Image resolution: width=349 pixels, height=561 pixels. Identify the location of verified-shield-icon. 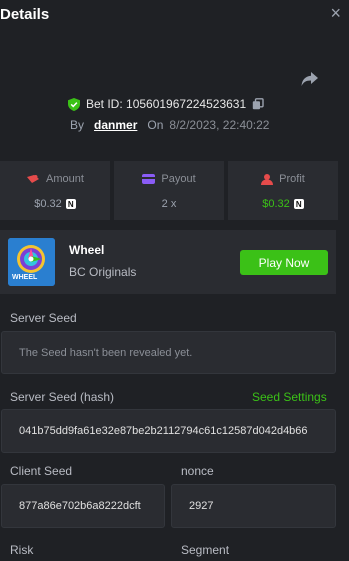
(74, 104).